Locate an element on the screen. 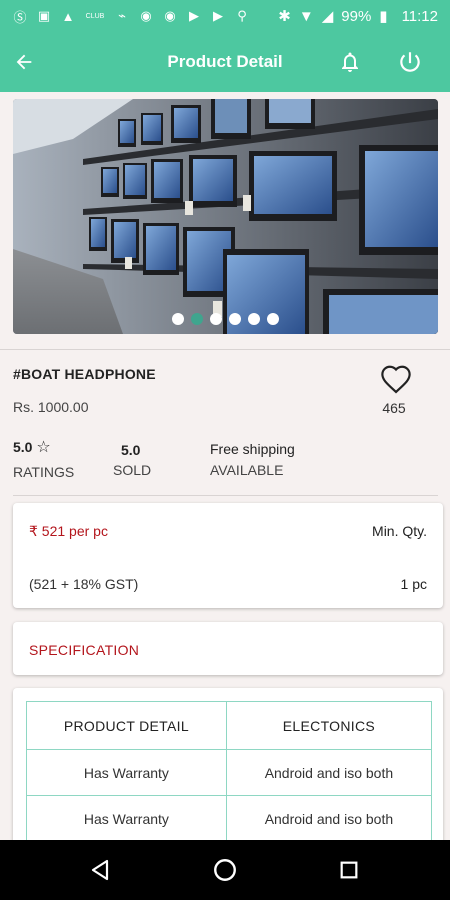 The width and height of the screenshot is (450, 900). warning-icon: ▲ is located at coordinates (68, 16).